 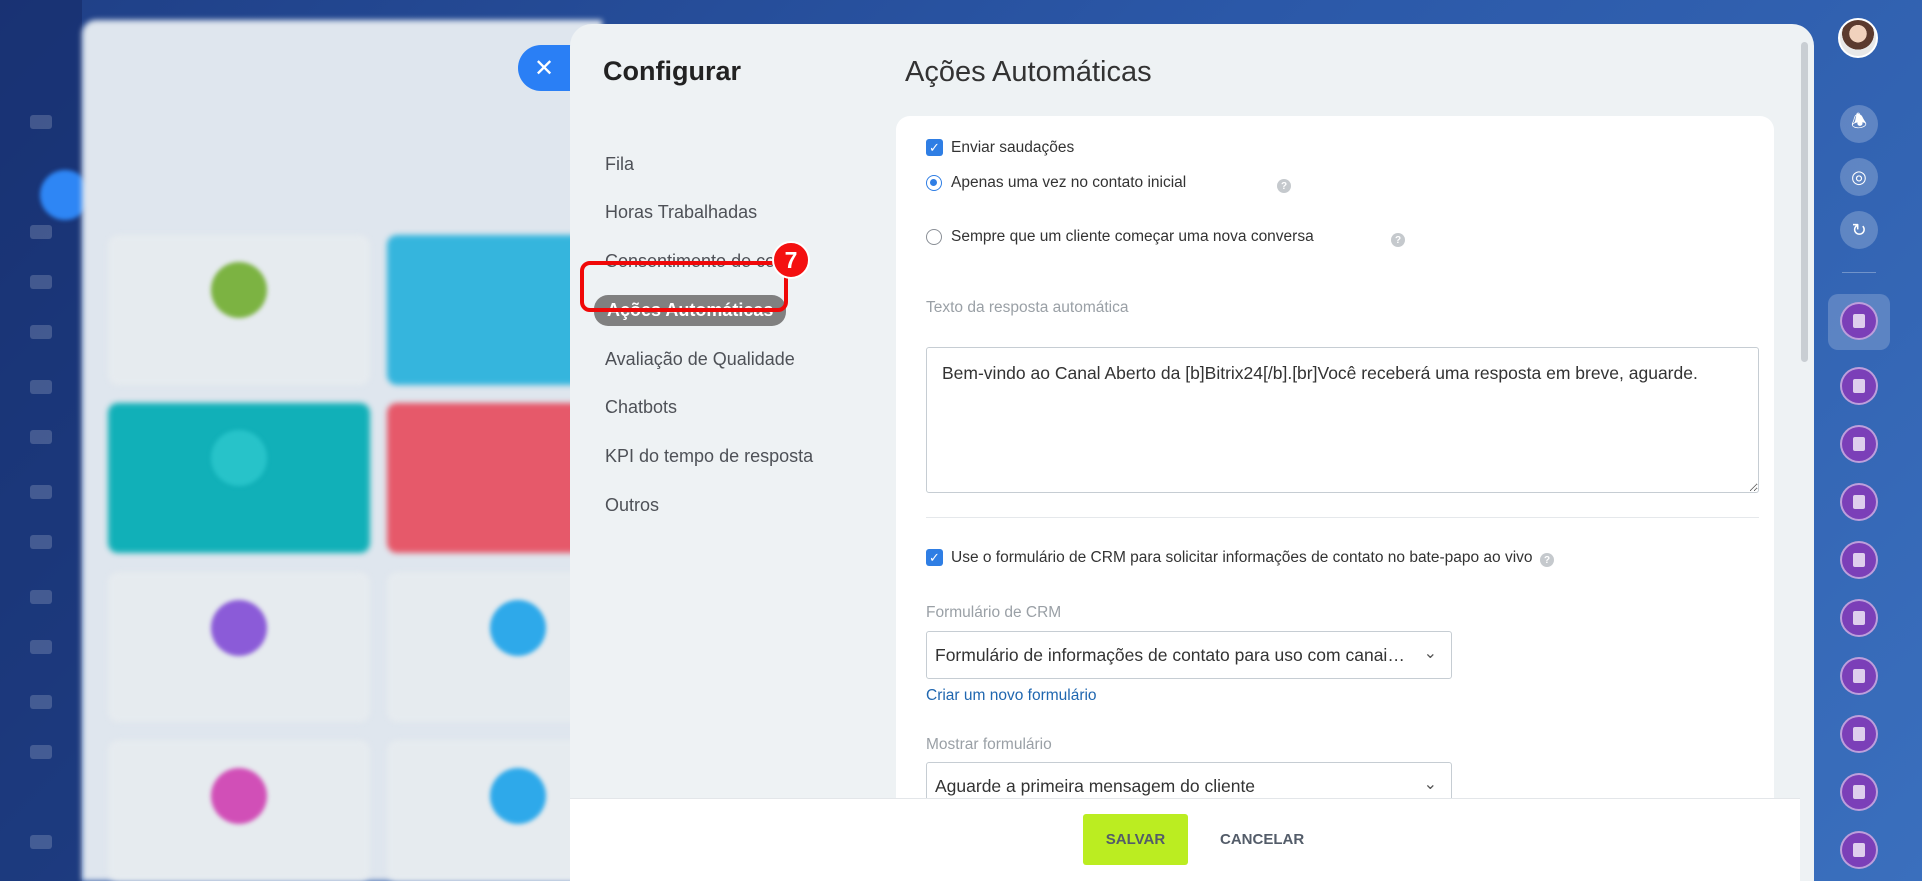 What do you see at coordinates (1858, 38) in the screenshot?
I see `user-avatar` at bounding box center [1858, 38].